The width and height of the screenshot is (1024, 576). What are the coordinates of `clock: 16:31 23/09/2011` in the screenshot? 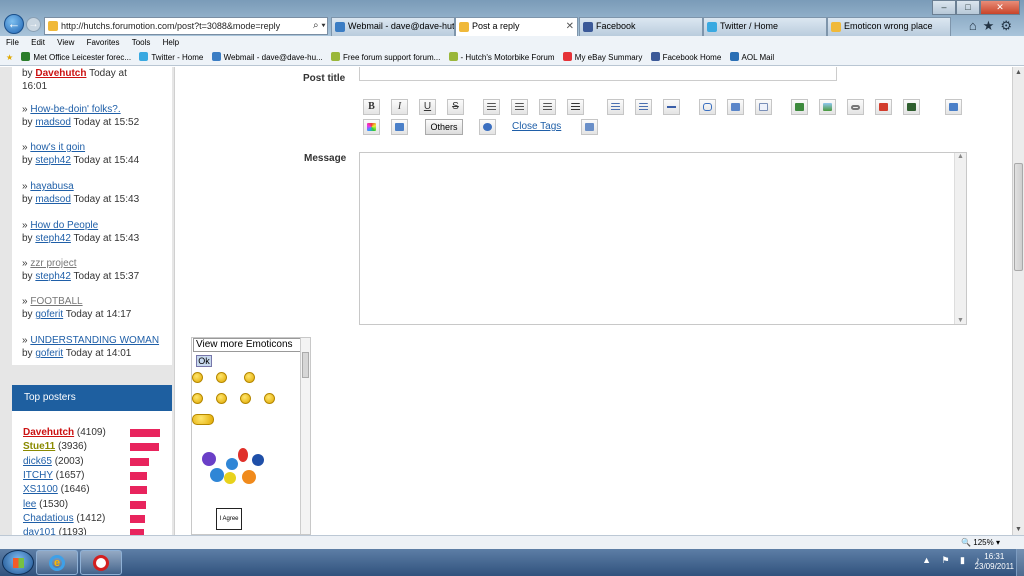 It's located at (994, 562).